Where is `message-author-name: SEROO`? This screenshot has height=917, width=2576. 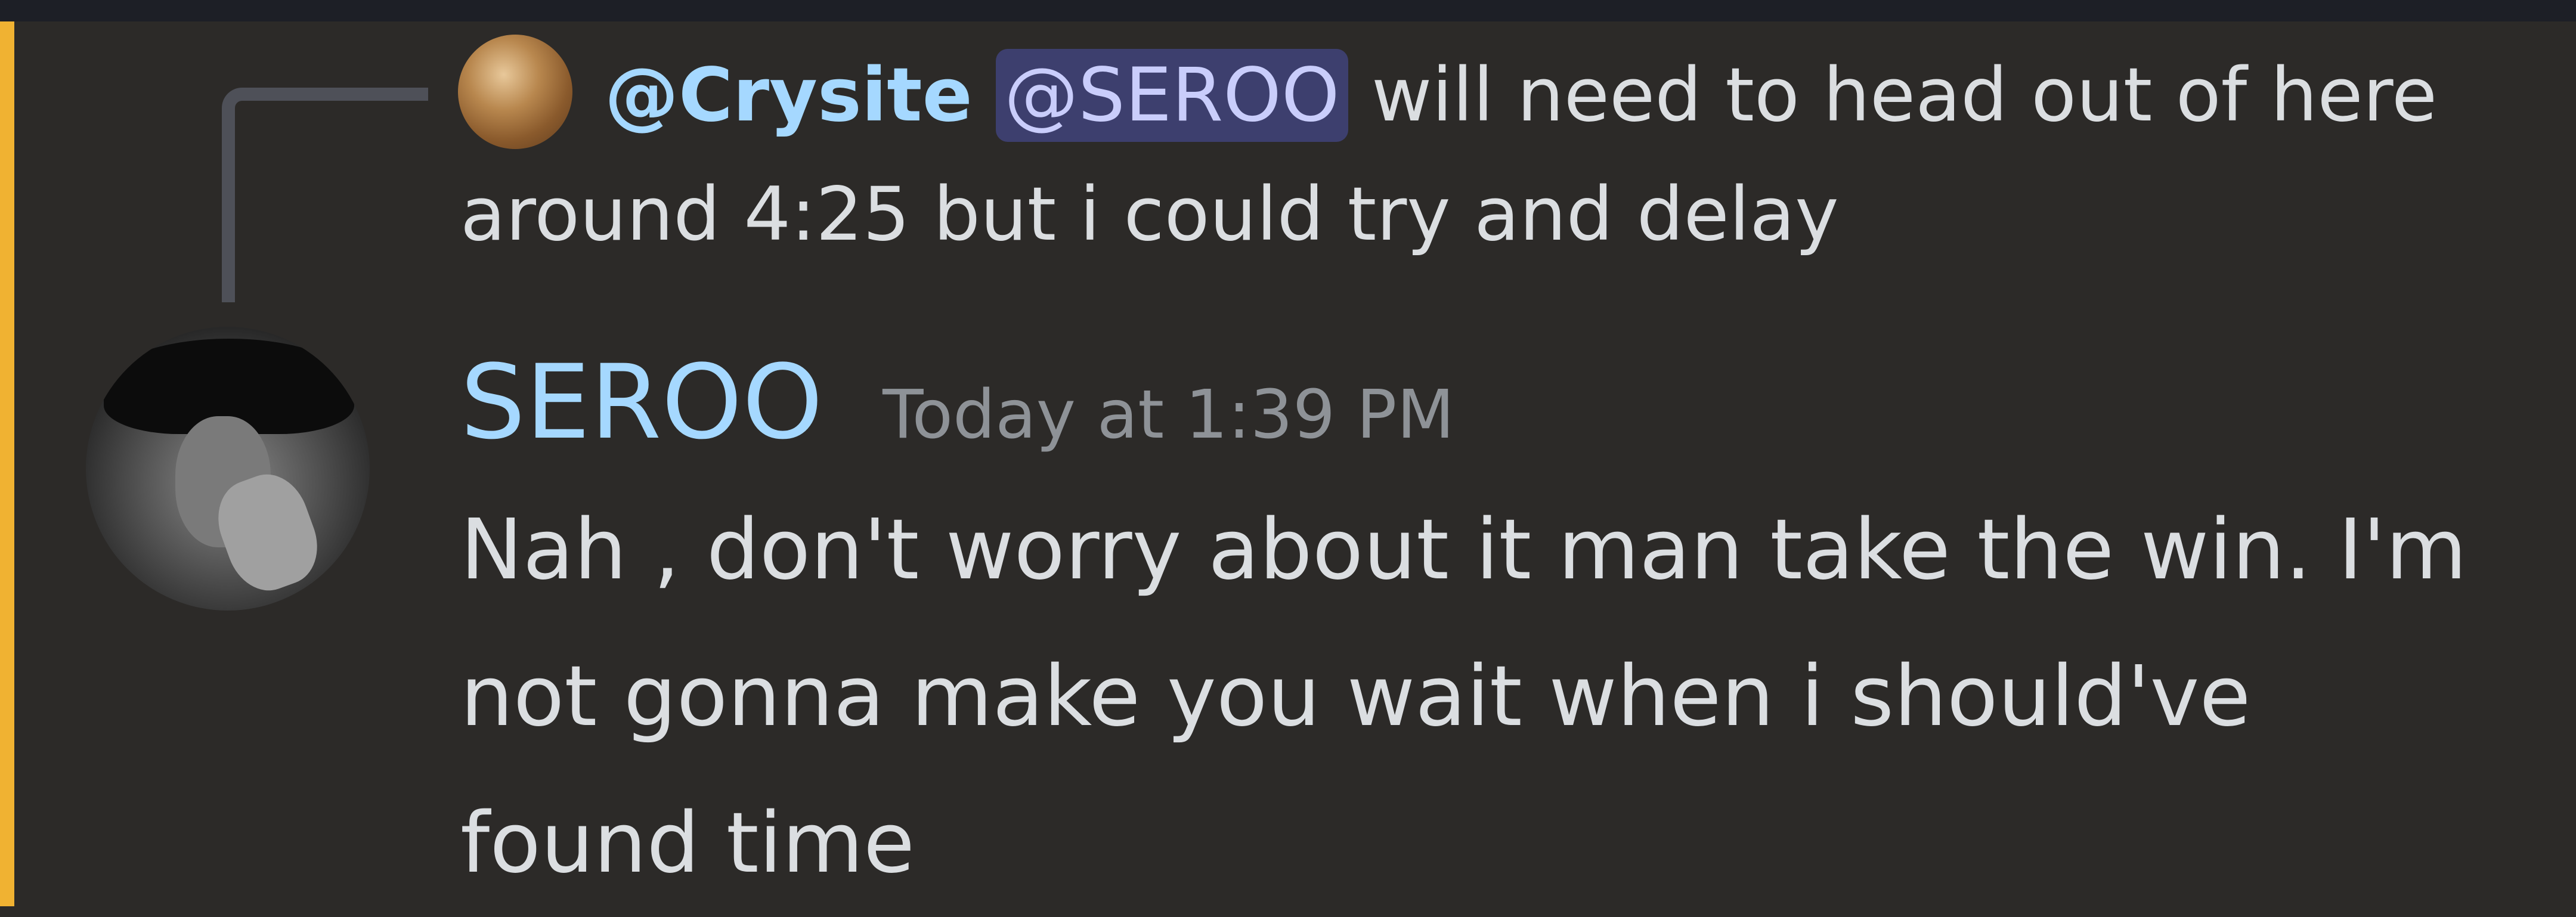
message-author-name: SEROO is located at coordinates (642, 402).